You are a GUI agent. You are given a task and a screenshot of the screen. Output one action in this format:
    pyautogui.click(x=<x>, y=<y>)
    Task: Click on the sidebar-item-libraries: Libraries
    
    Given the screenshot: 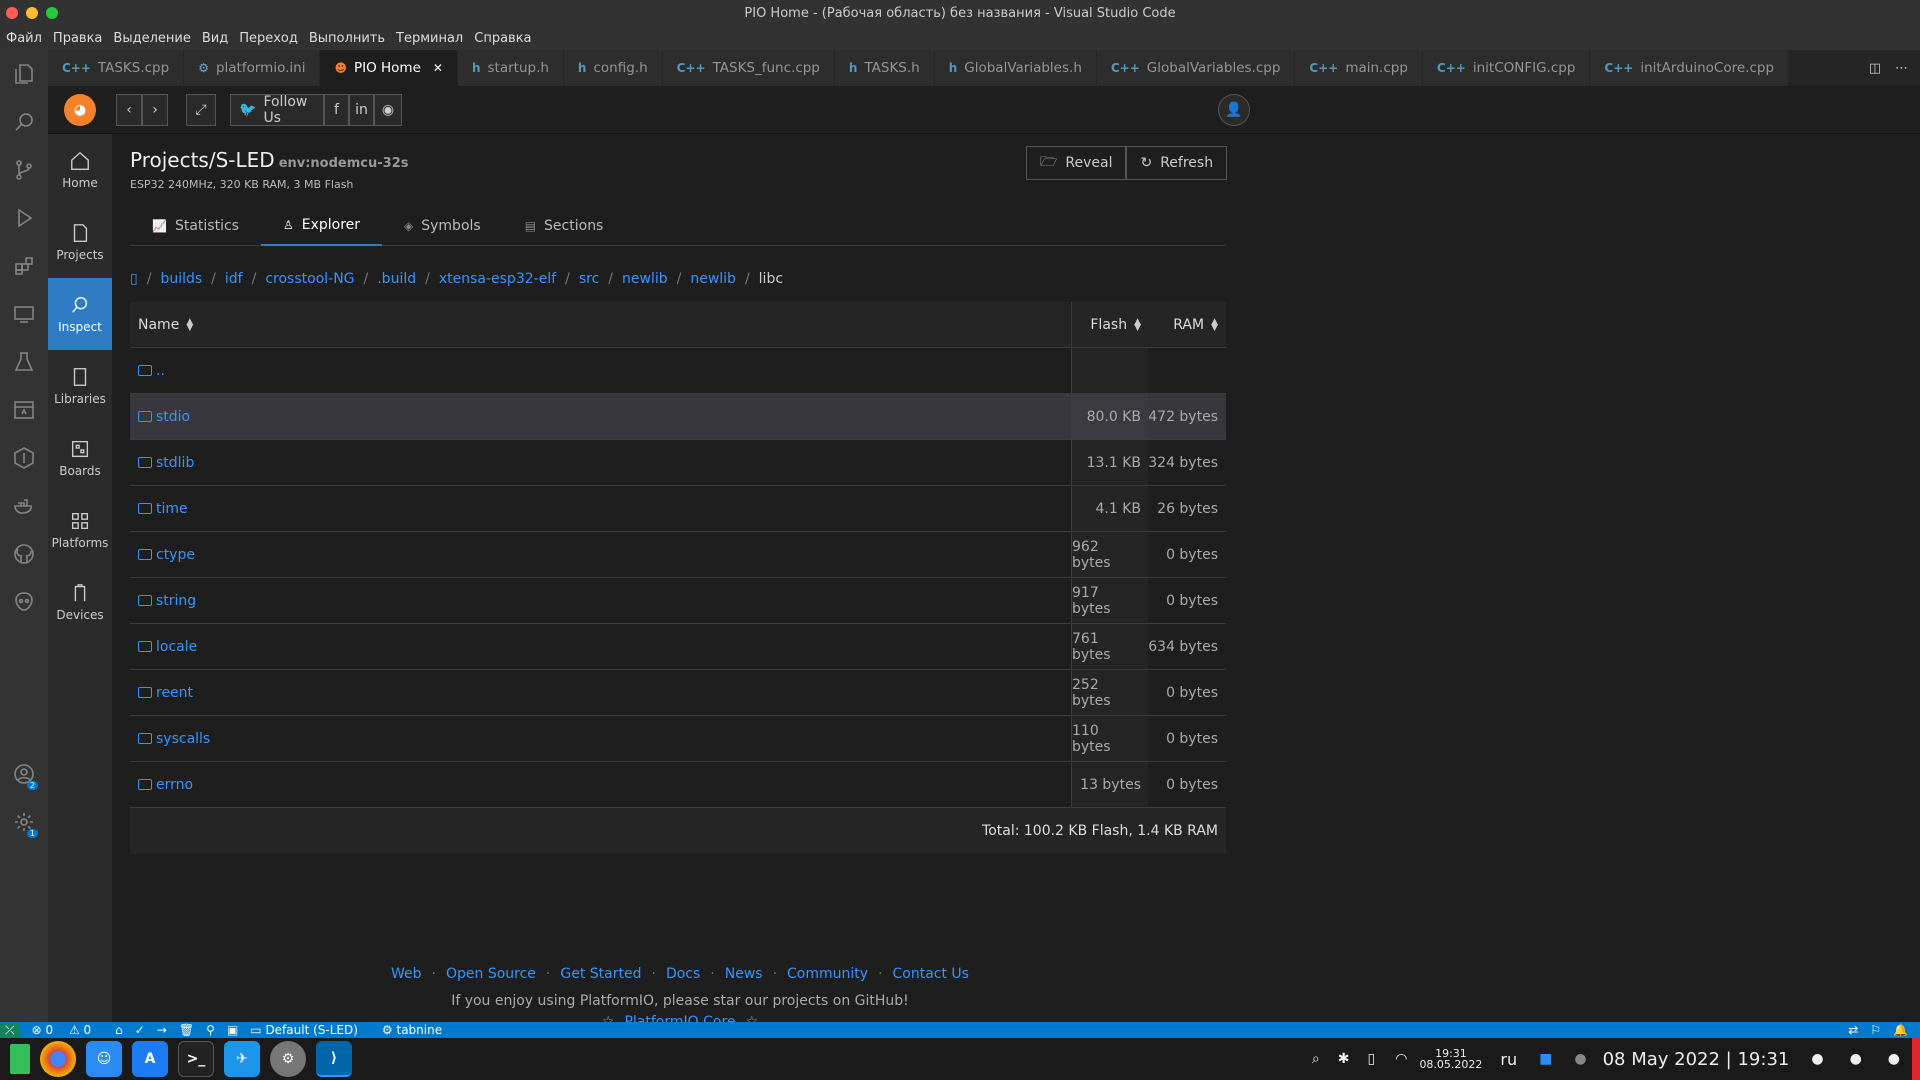 What is the action you would take?
    pyautogui.click(x=80, y=386)
    